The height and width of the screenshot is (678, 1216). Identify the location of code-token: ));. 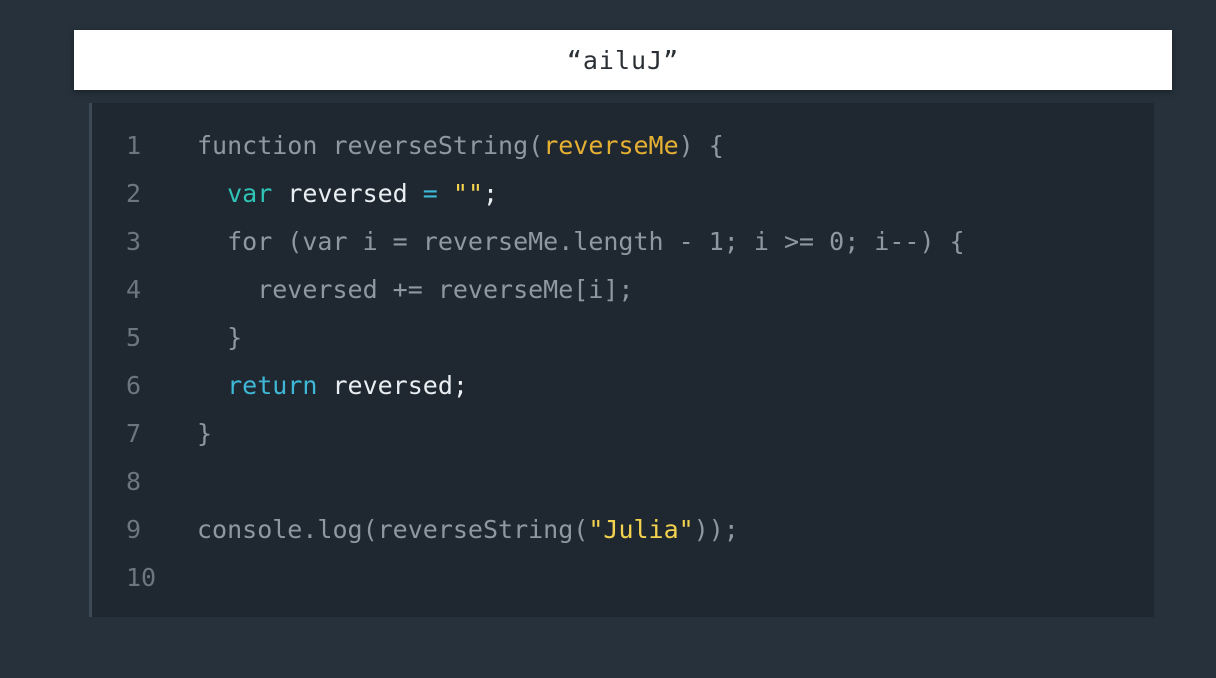
(716, 529).